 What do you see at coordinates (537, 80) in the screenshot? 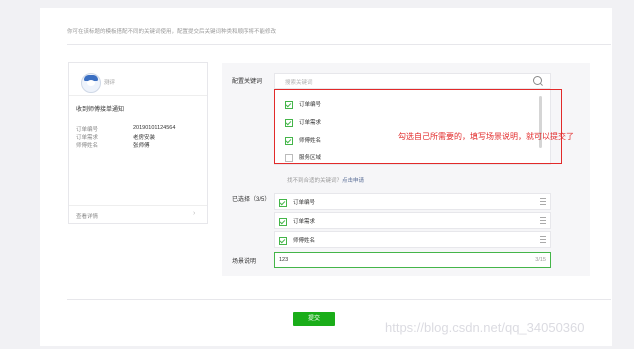
I see `search-icon` at bounding box center [537, 80].